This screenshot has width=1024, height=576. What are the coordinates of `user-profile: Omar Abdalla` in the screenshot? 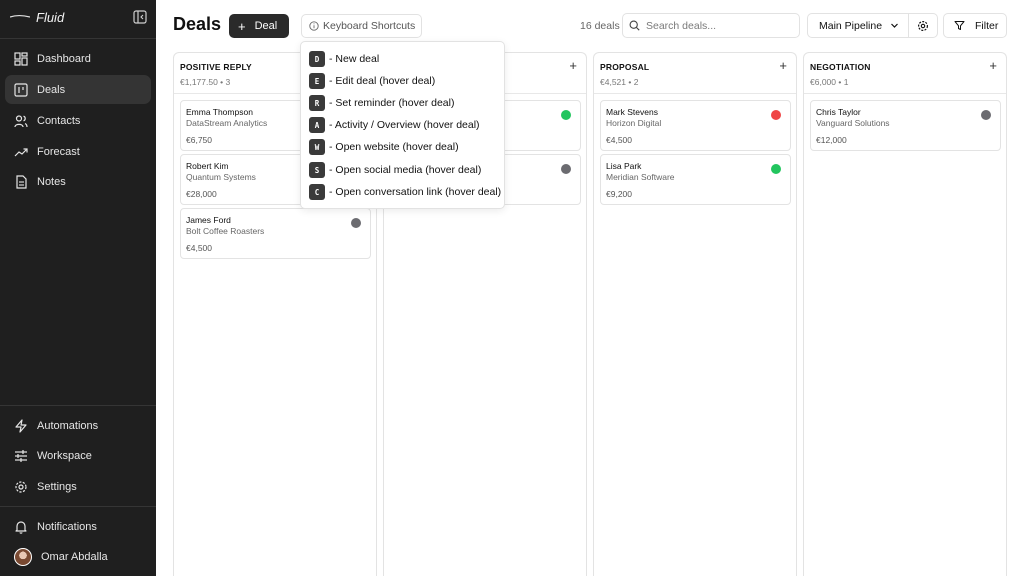 It's located at (78, 556).